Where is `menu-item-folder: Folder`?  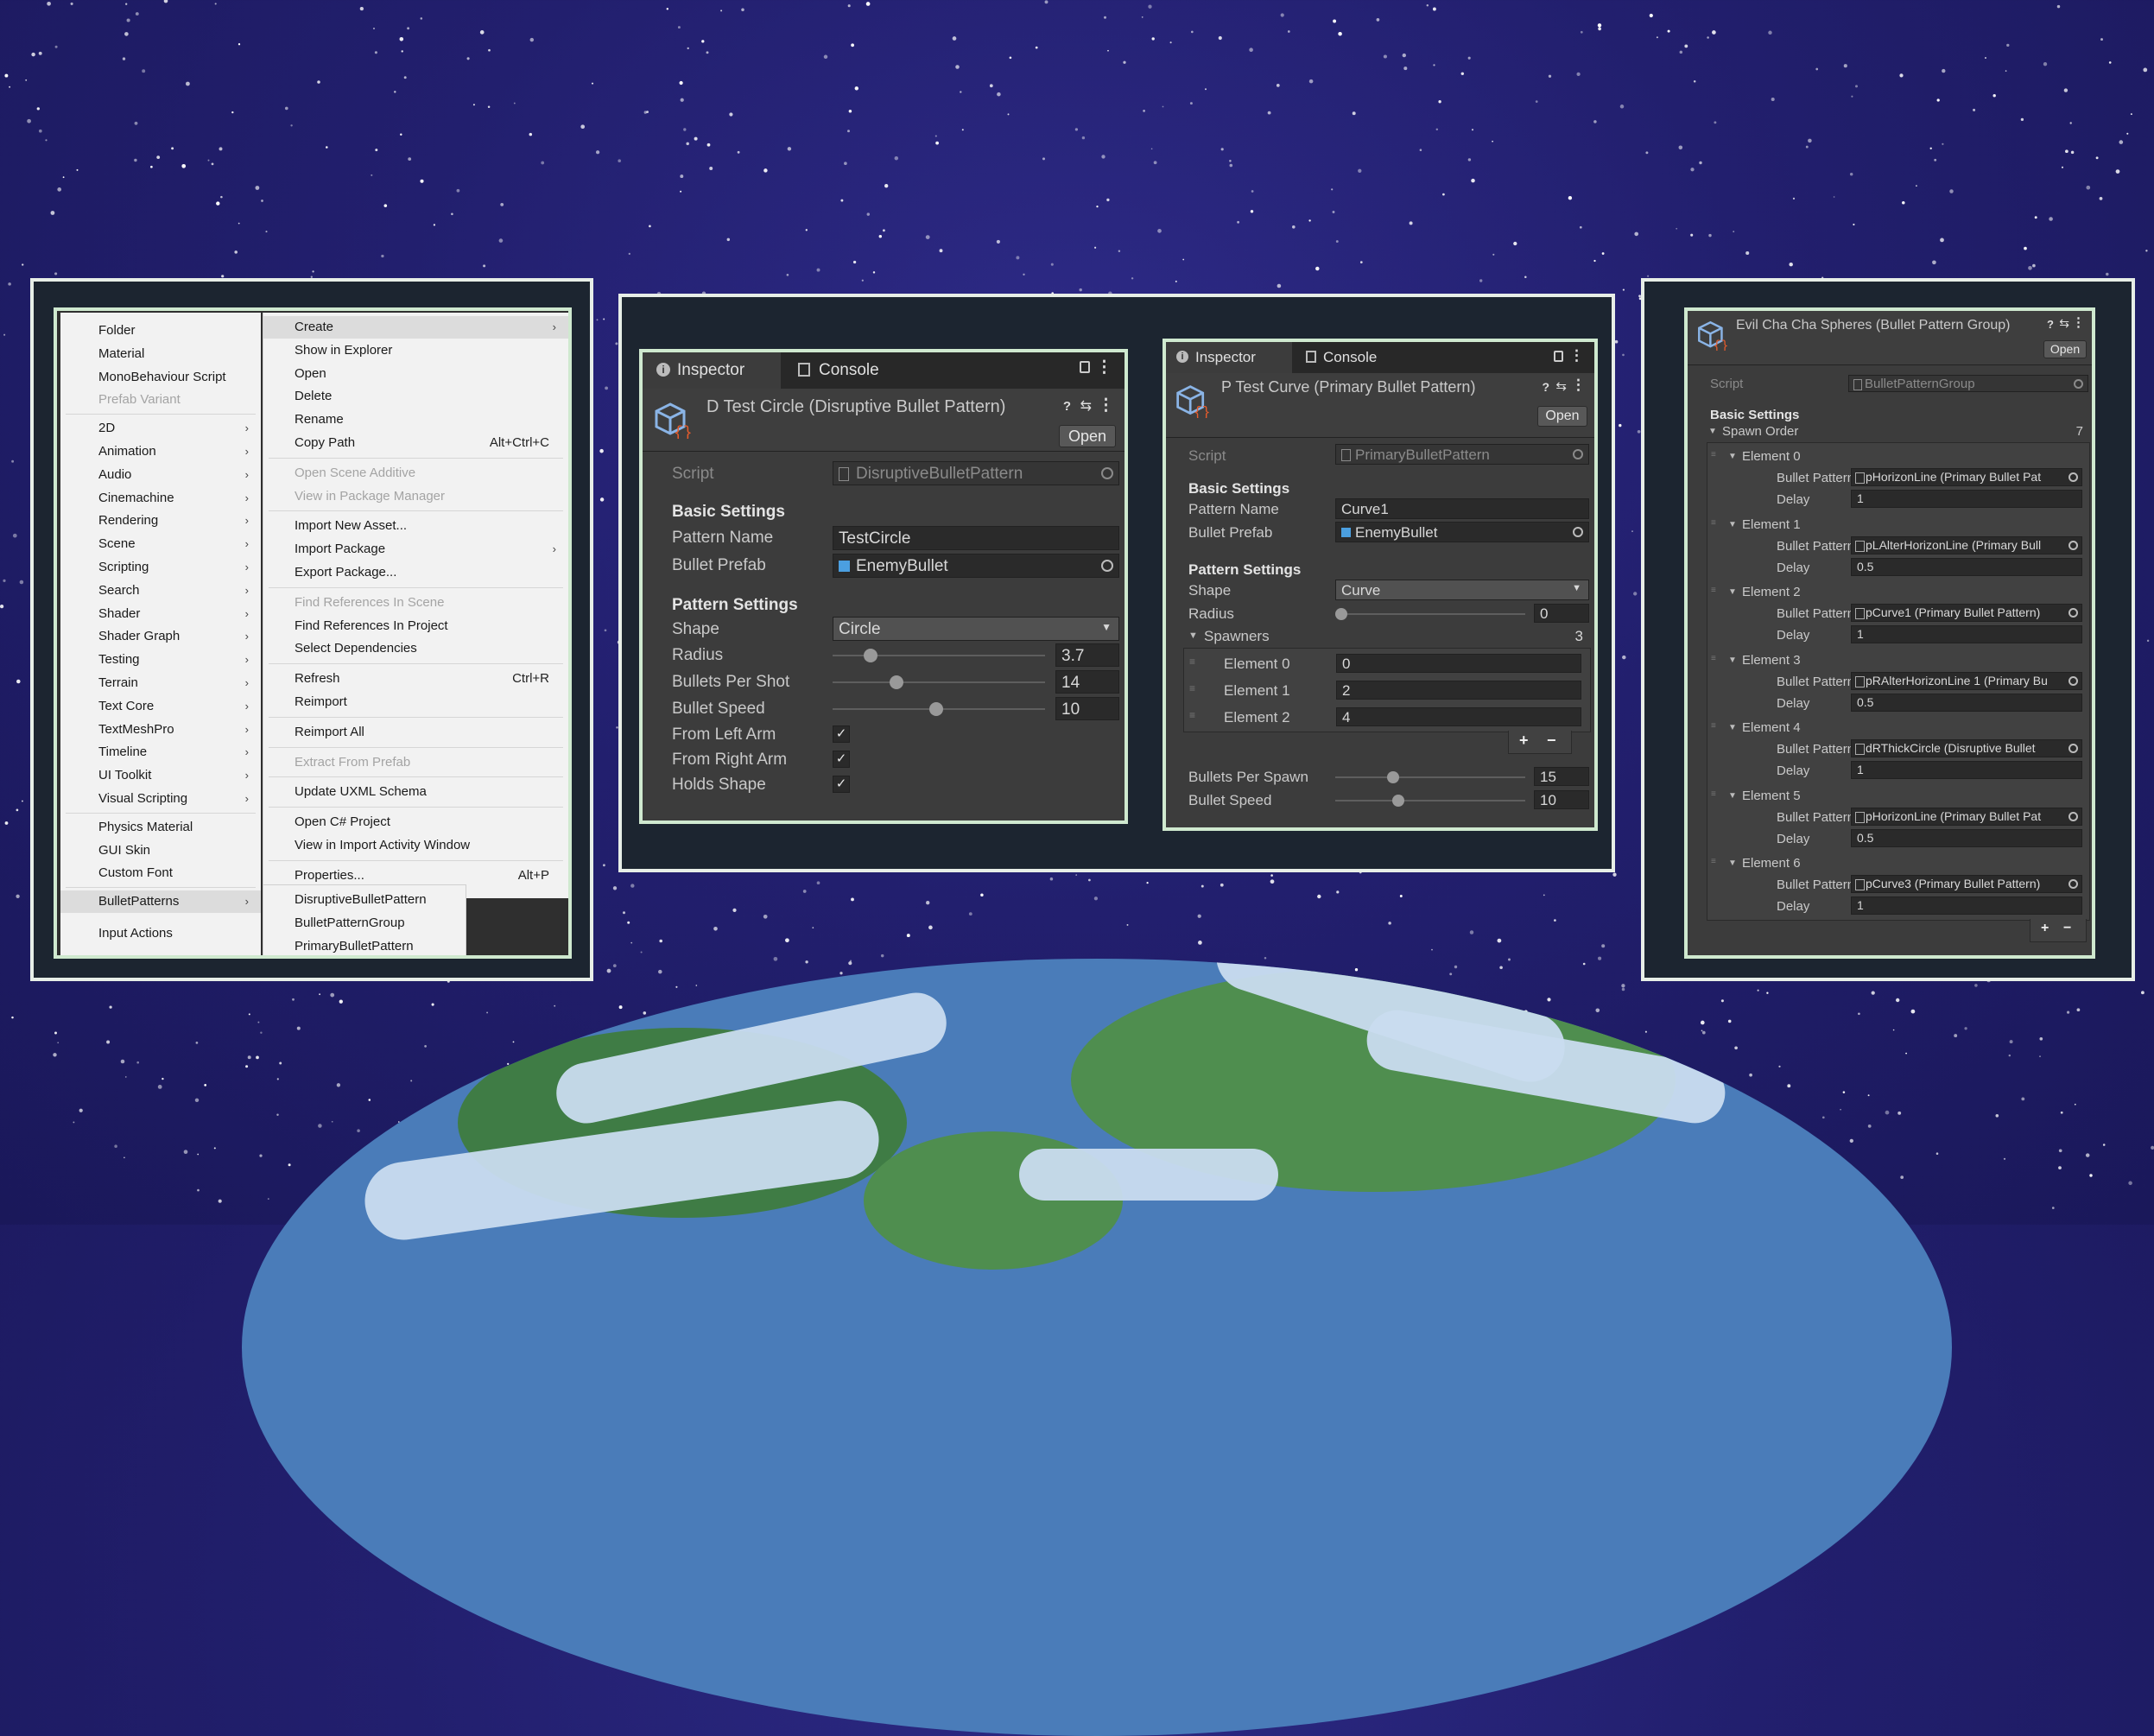
menu-item-folder: Folder is located at coordinates (160, 331).